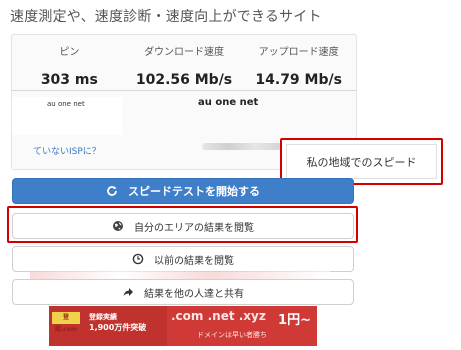 This screenshot has width=461, height=350. I want to click on blurred-placeholder, so click(242, 146).